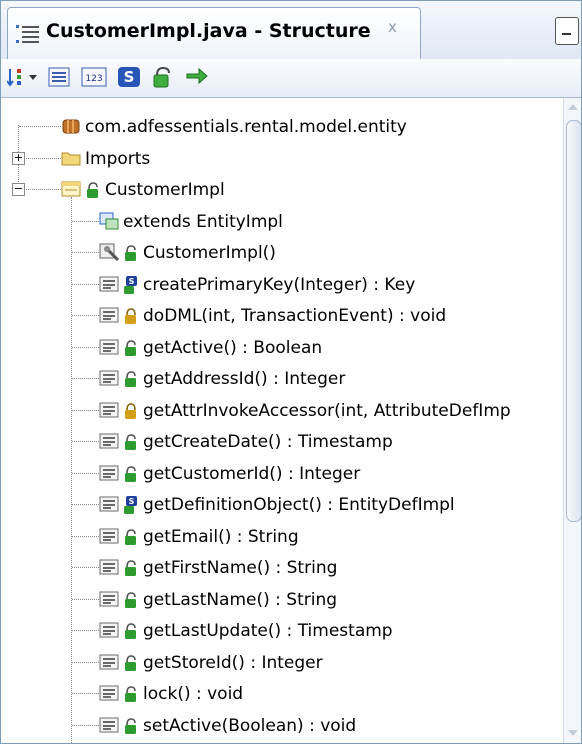  I want to click on tree-member-item: getEmail() : String, so click(281, 537).